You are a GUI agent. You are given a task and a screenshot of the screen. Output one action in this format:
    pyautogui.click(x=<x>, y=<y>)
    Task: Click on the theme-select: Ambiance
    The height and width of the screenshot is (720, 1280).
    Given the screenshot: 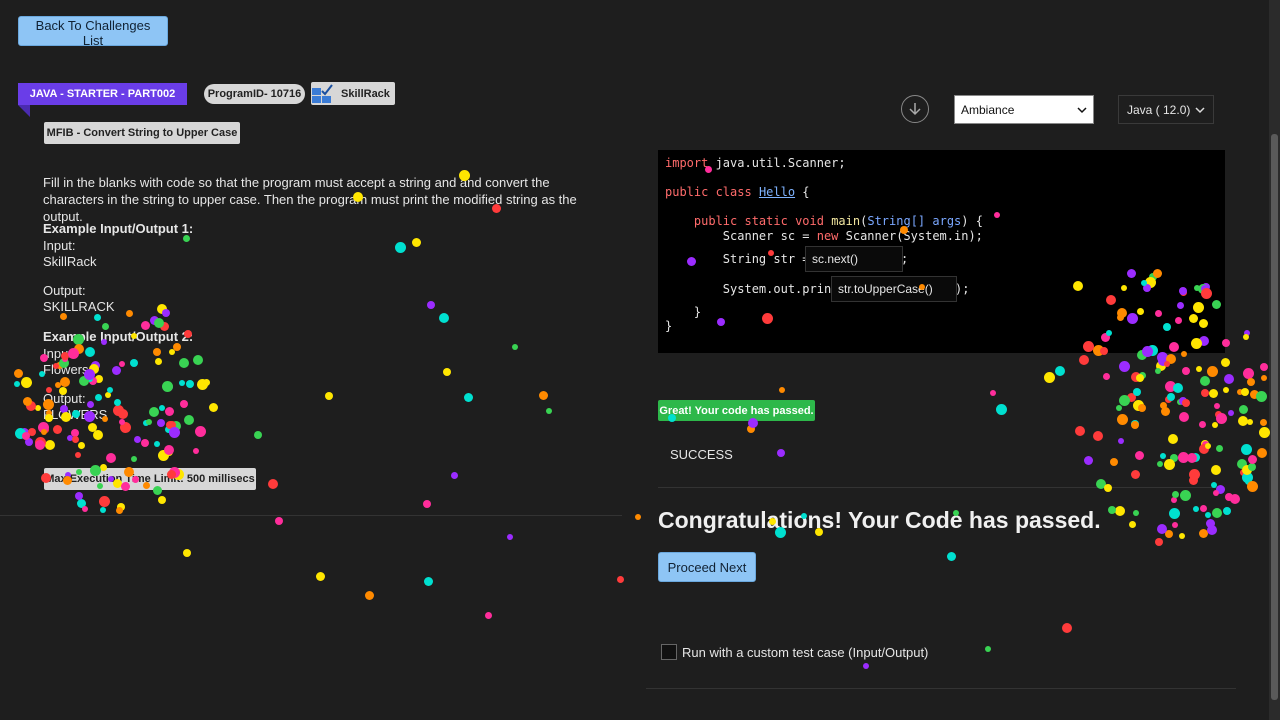 What is the action you would take?
    pyautogui.click(x=1024, y=109)
    